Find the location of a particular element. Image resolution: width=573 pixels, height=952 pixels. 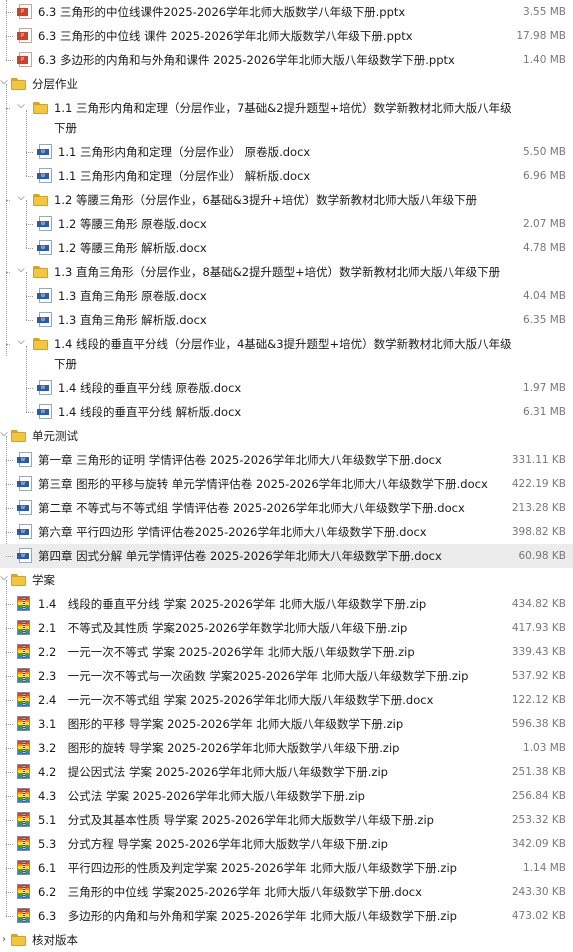

file-size: 3.55 MB is located at coordinates (544, 12).